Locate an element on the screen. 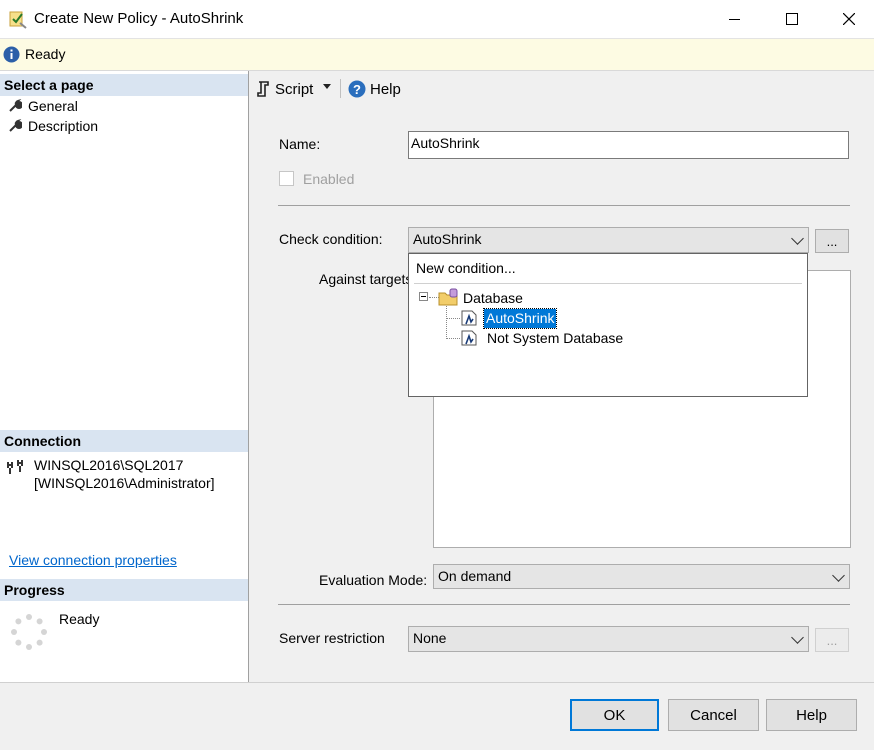 This screenshot has width=874, height=750. minimize-button is located at coordinates (734, 19).